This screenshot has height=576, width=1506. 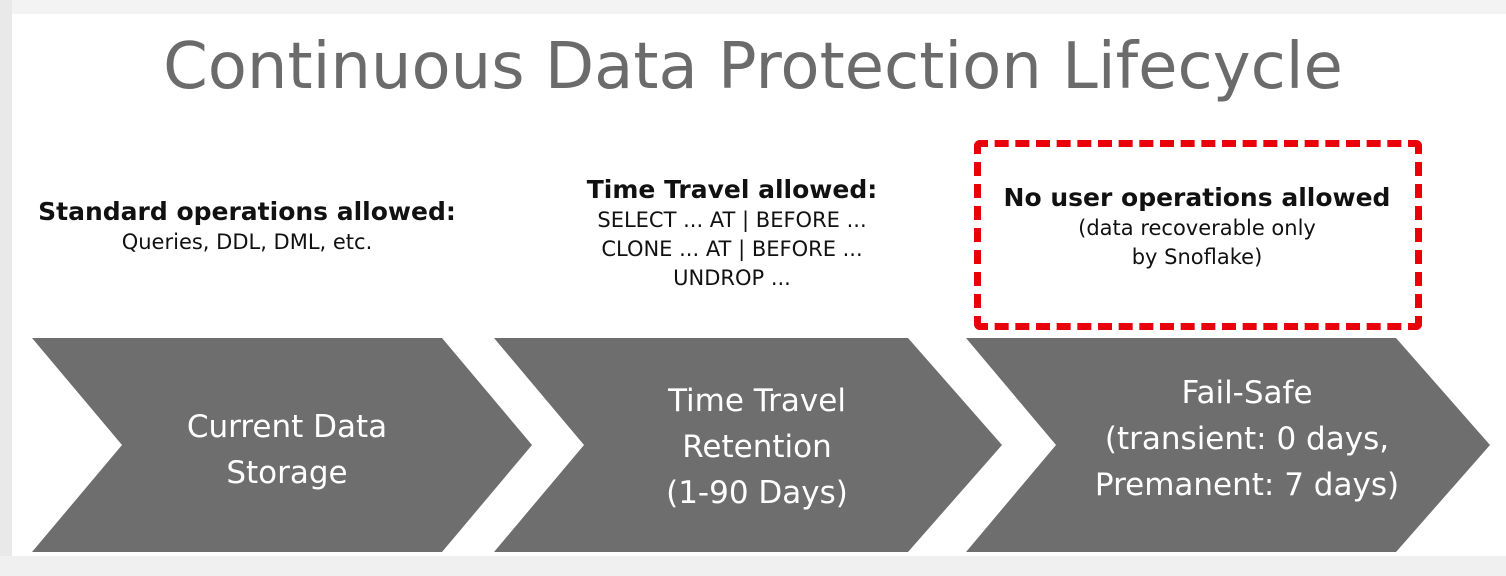 I want to click on stage-label-line: Premanent: 7 days), so click(x=1247, y=485).